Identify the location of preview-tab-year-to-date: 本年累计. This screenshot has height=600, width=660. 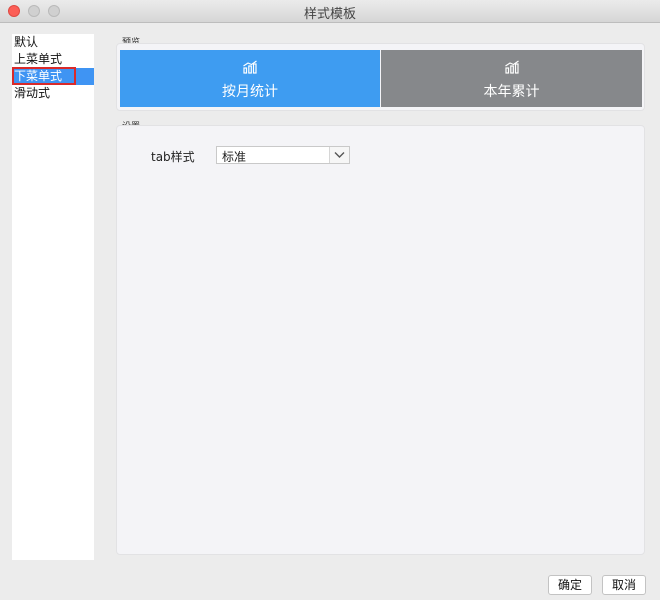
(511, 78).